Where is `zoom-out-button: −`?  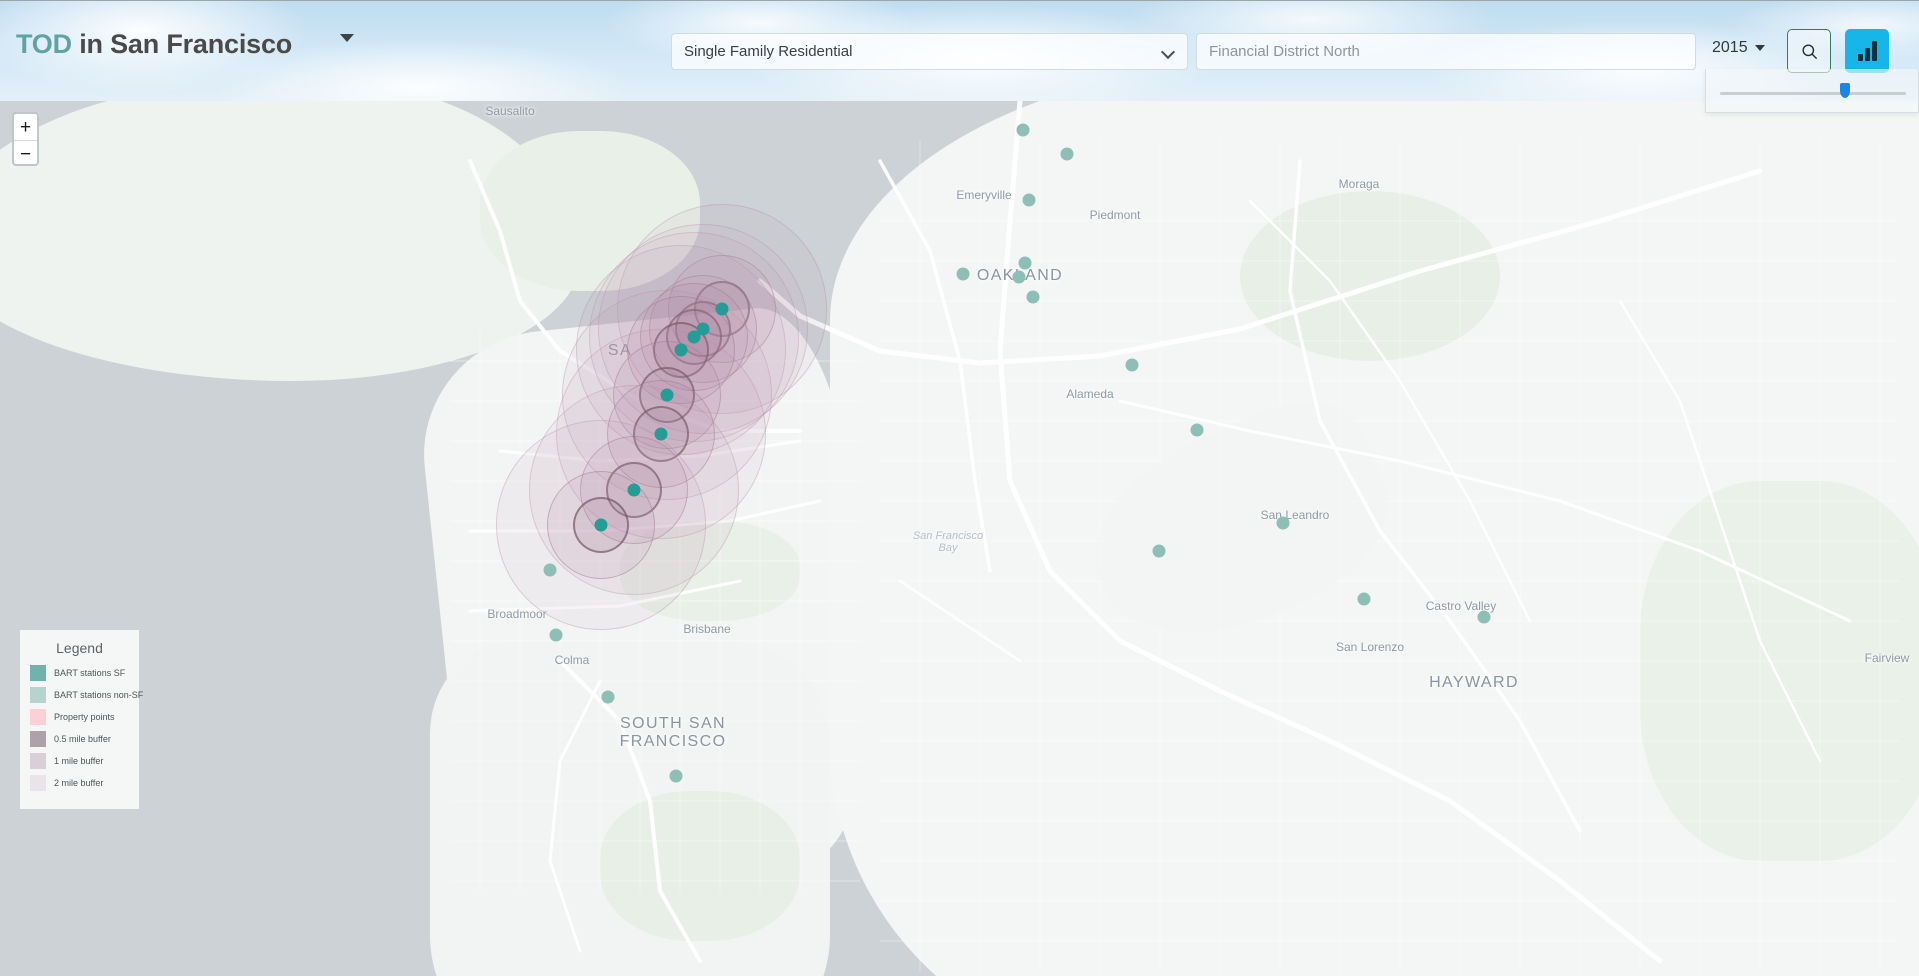 zoom-out-button: − is located at coordinates (25, 154).